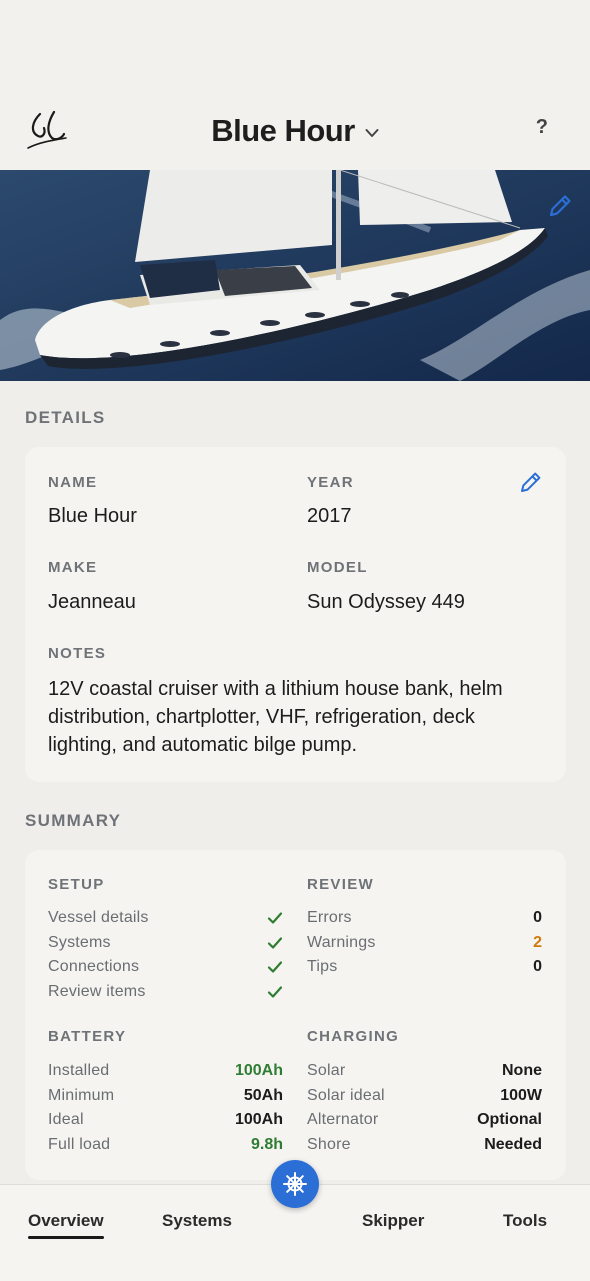  I want to click on charging-row: Shore Needed, so click(424, 1145).